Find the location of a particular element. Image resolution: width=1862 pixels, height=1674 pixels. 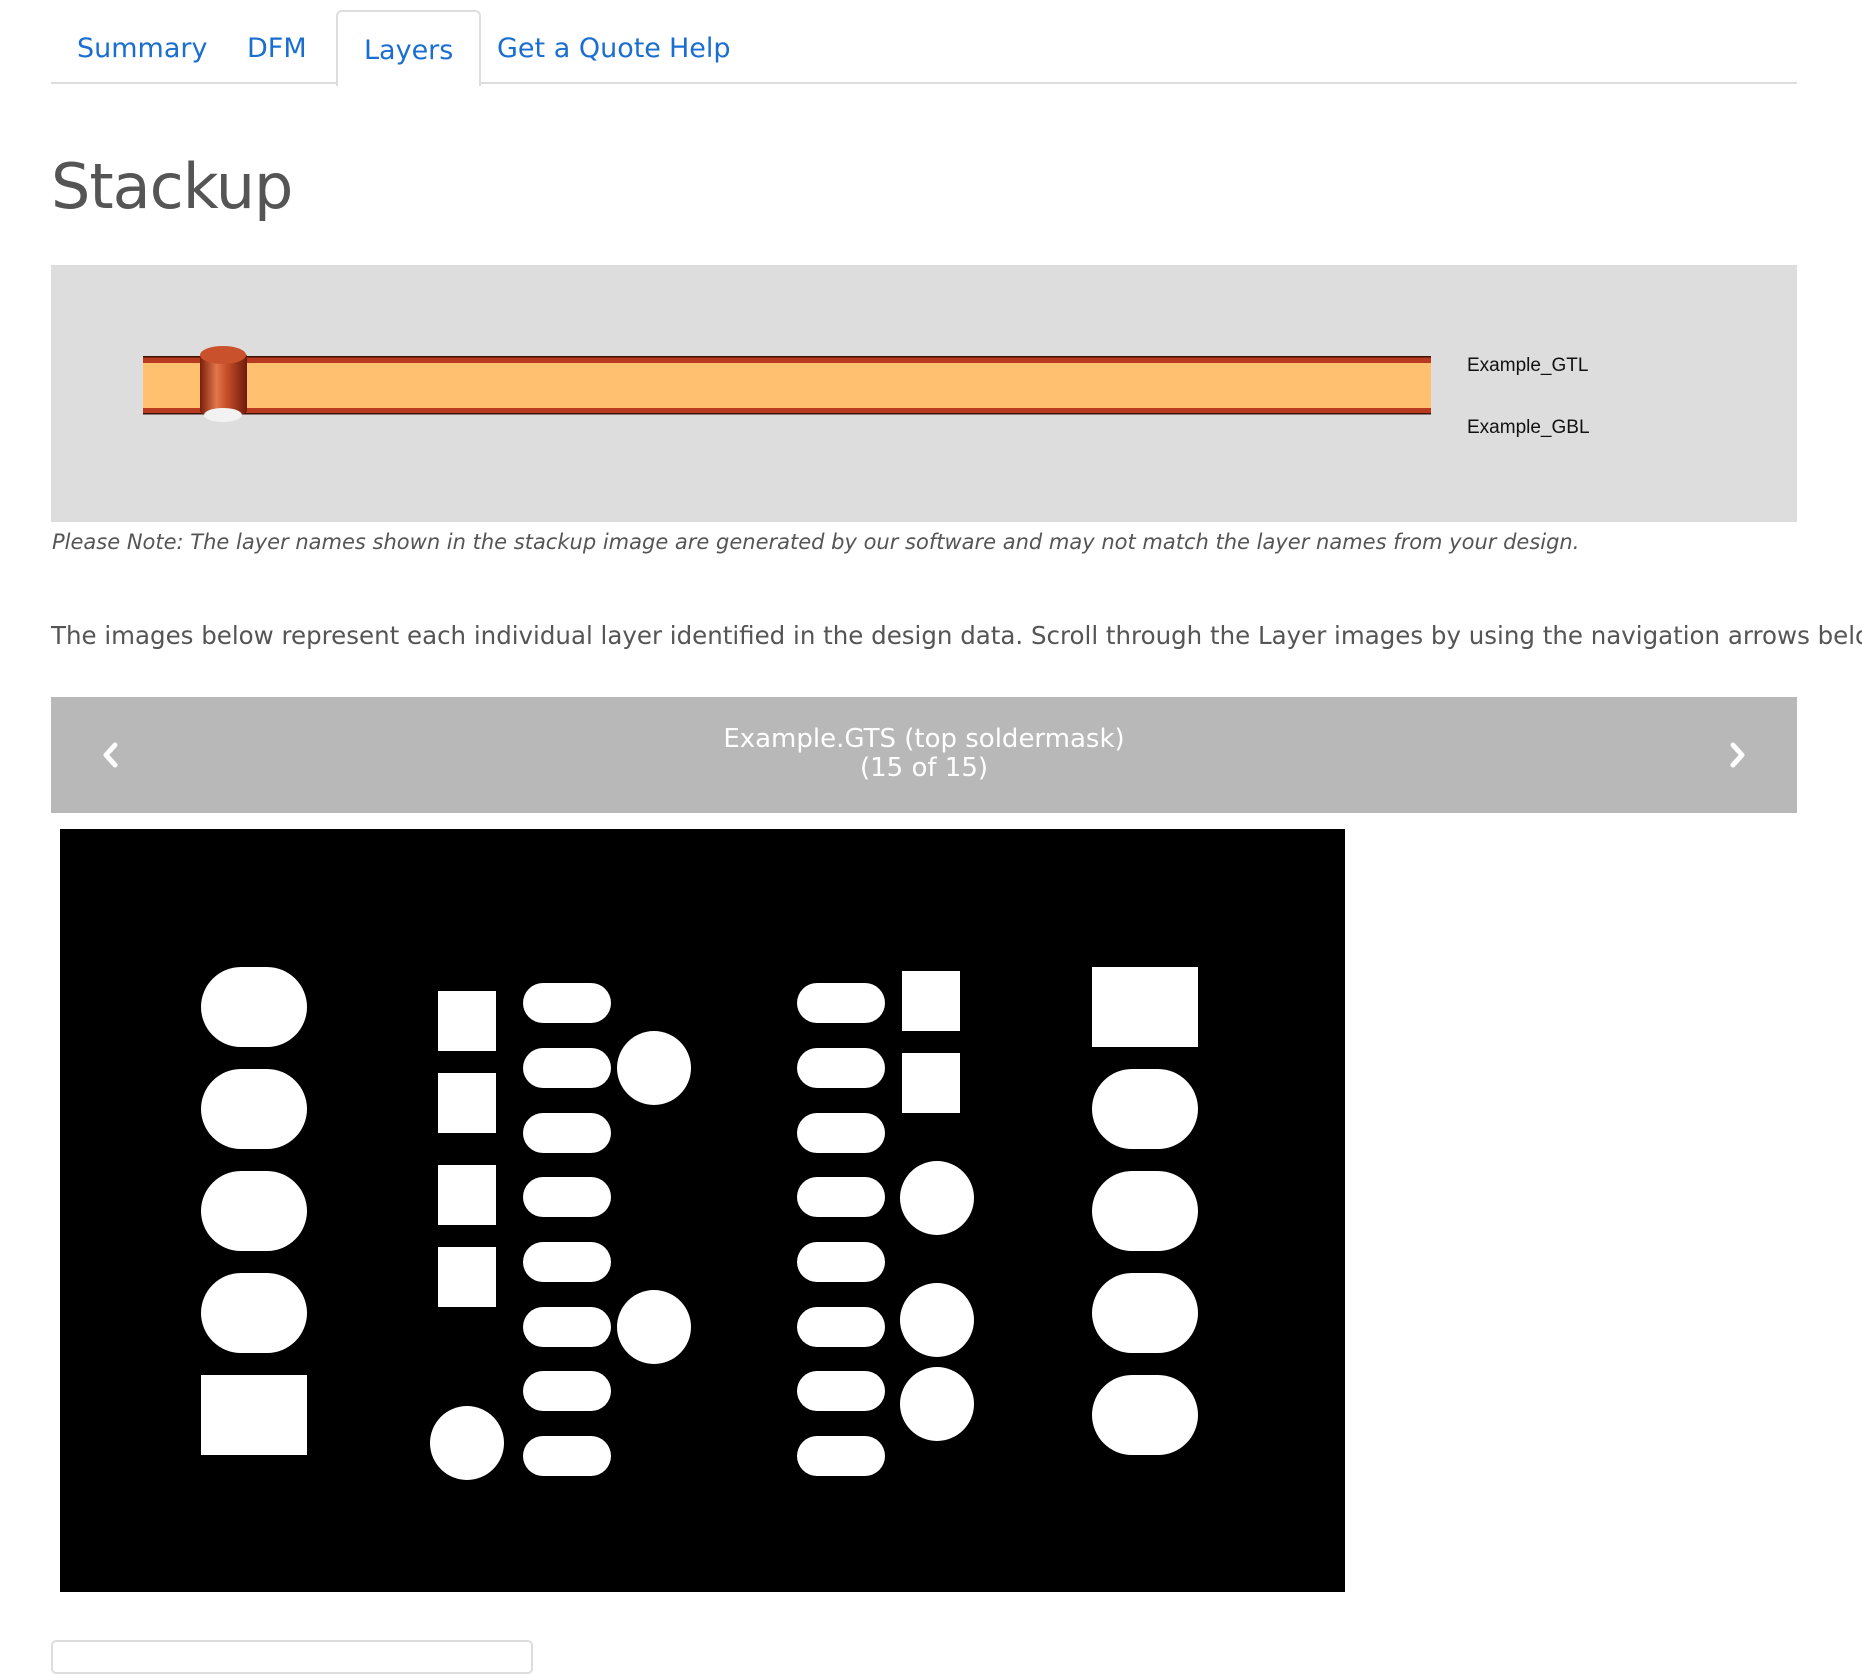

tab-dfm: DFM is located at coordinates (277, 47).